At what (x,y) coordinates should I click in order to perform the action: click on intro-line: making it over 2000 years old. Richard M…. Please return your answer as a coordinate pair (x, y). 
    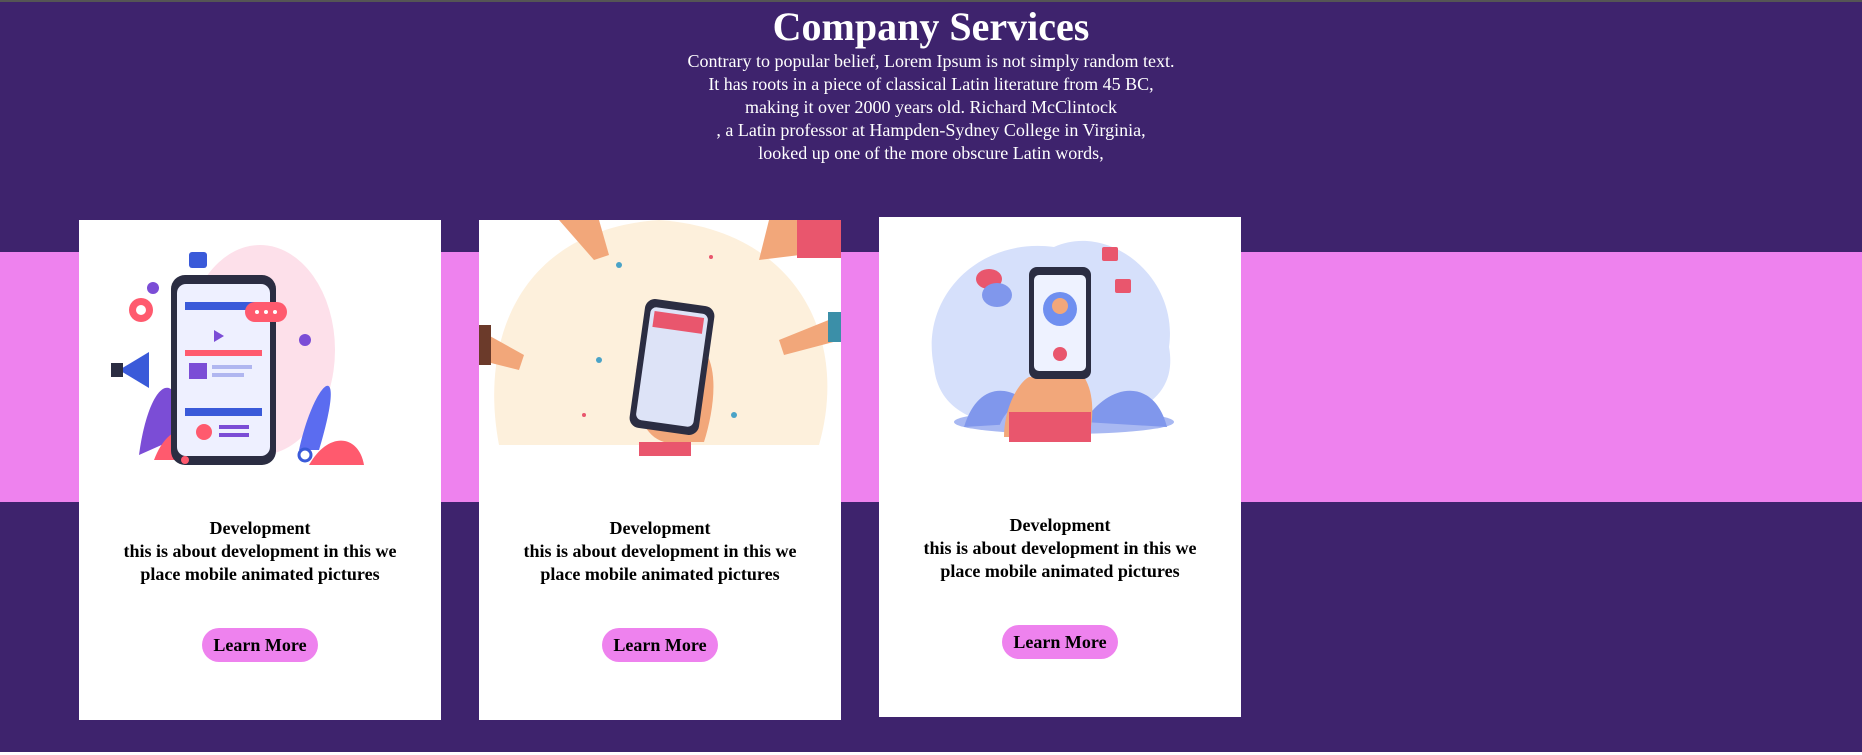
    Looking at the image, I should click on (931, 107).